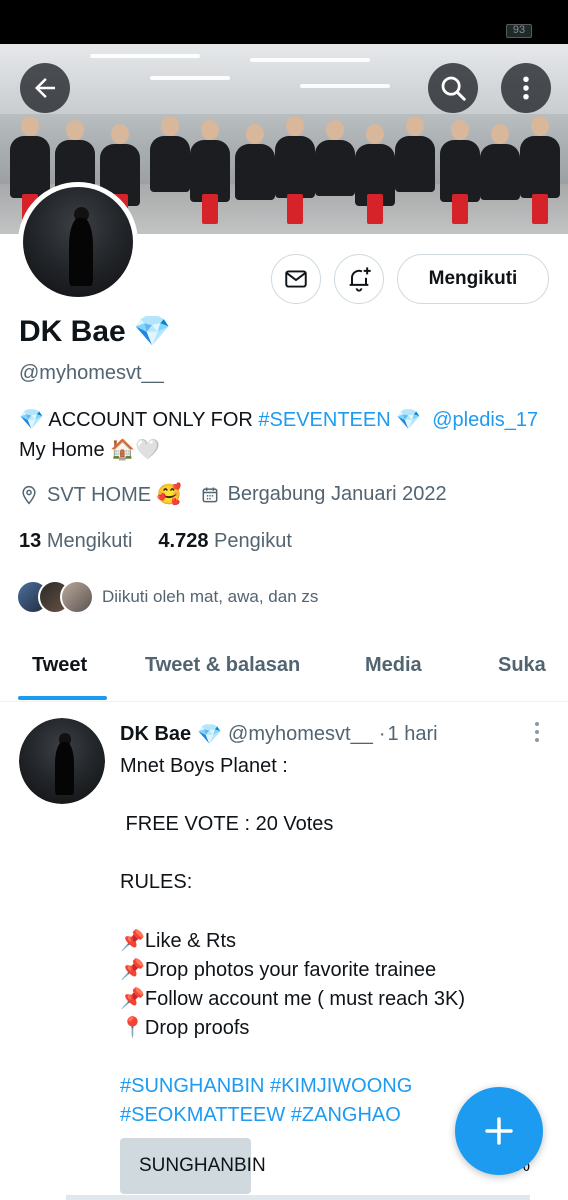 The height and width of the screenshot is (1200, 568). What do you see at coordinates (341, 1086) in the screenshot?
I see `hashtag-link: #KIMJIWOONG` at bounding box center [341, 1086].